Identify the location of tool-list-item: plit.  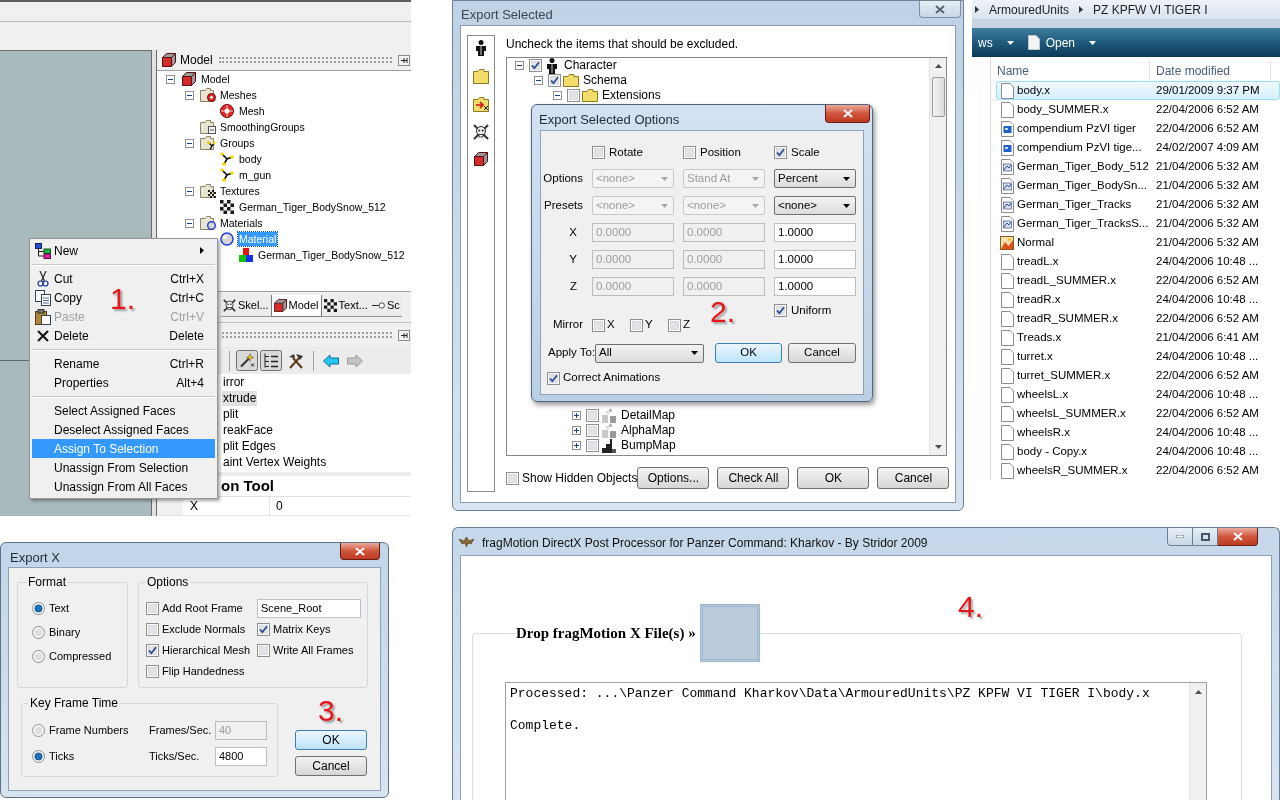
(231, 414).